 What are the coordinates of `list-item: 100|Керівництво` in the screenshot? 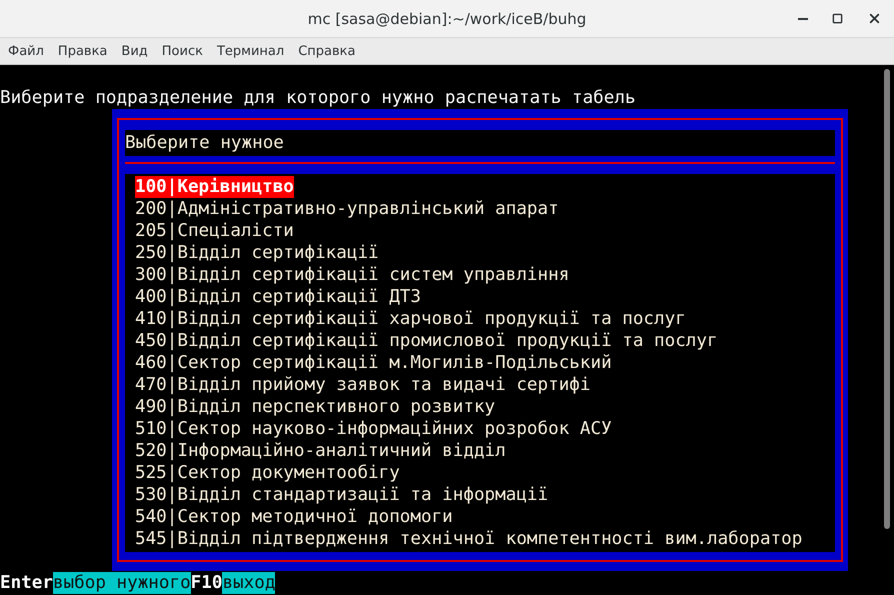 It's located at (214, 187).